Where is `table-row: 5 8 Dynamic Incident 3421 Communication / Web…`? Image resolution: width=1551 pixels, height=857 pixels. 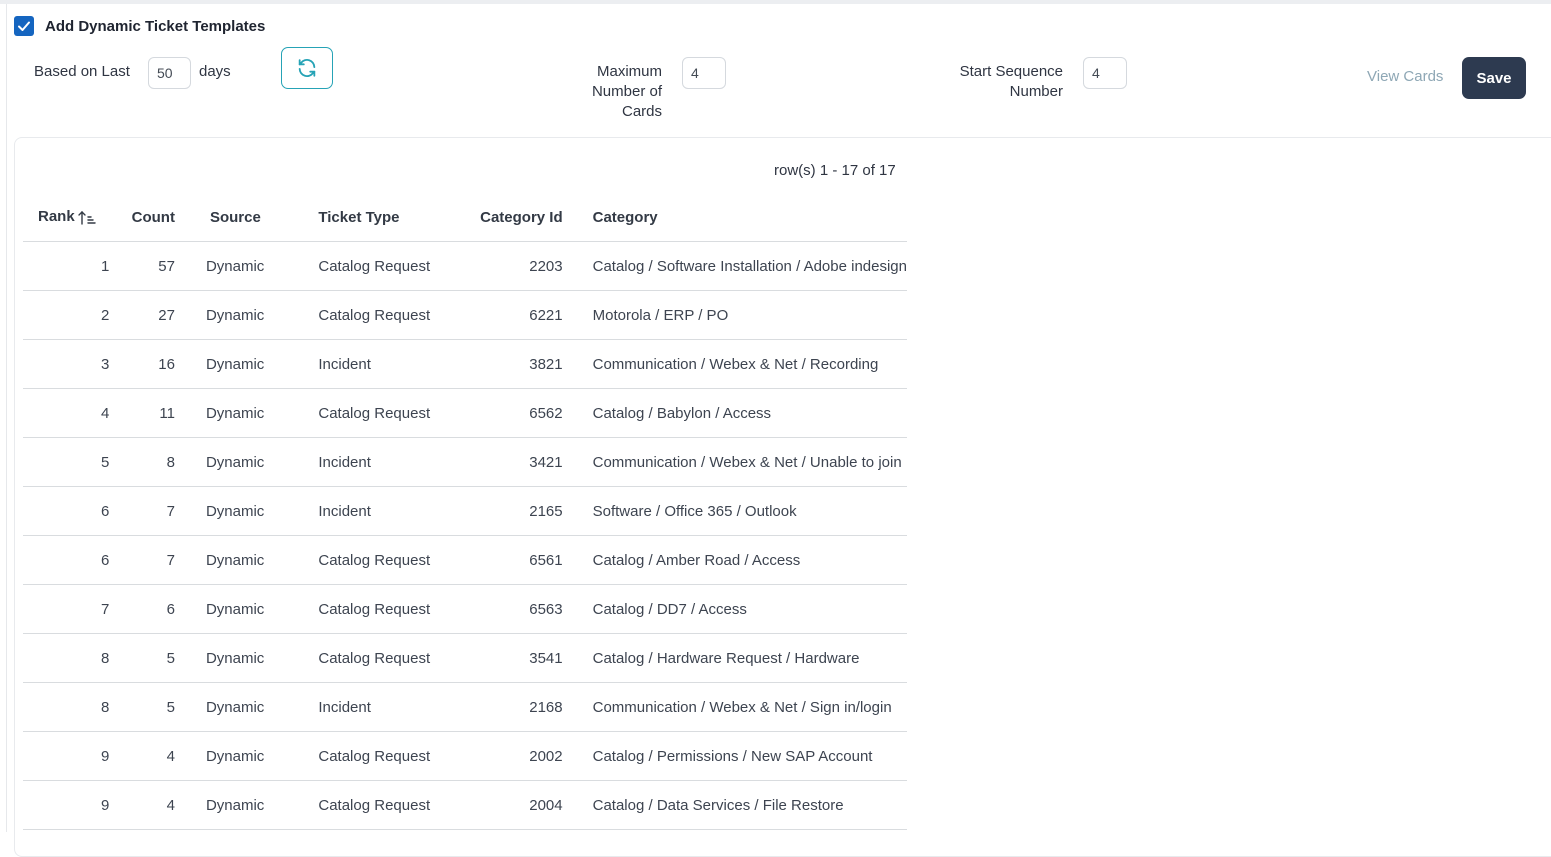
table-row: 5 8 Dynamic Incident 3421 Communication / Web… is located at coordinates (465, 462).